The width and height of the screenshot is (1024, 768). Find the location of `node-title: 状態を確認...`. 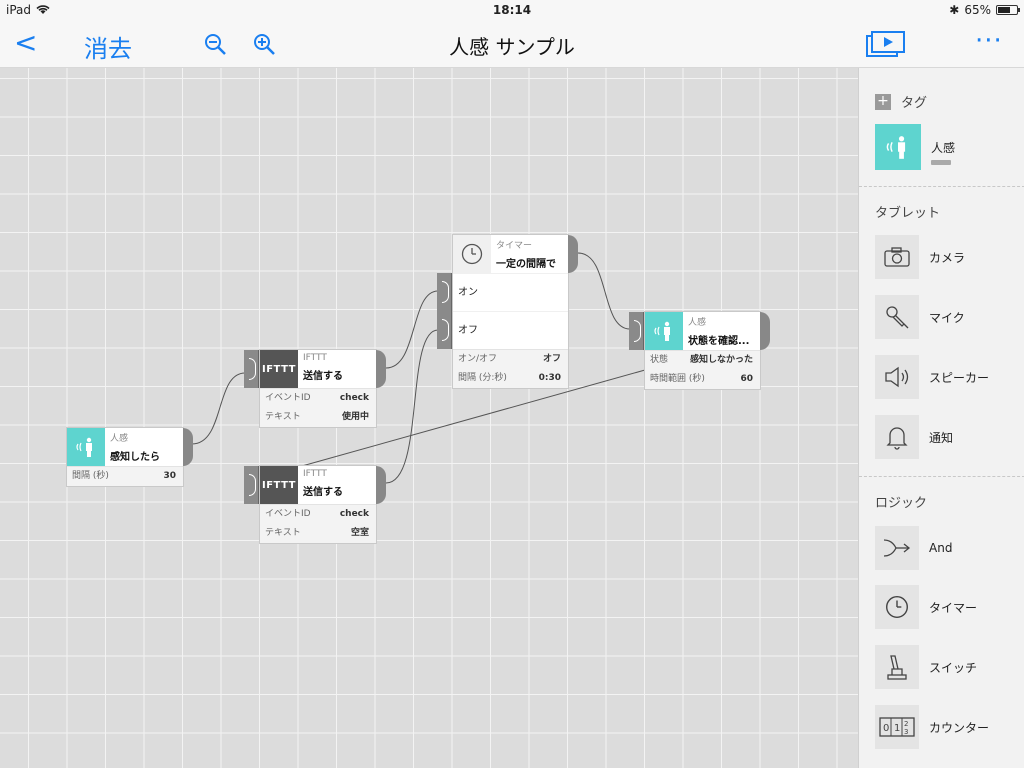

node-title: 状態を確認... is located at coordinates (719, 341).